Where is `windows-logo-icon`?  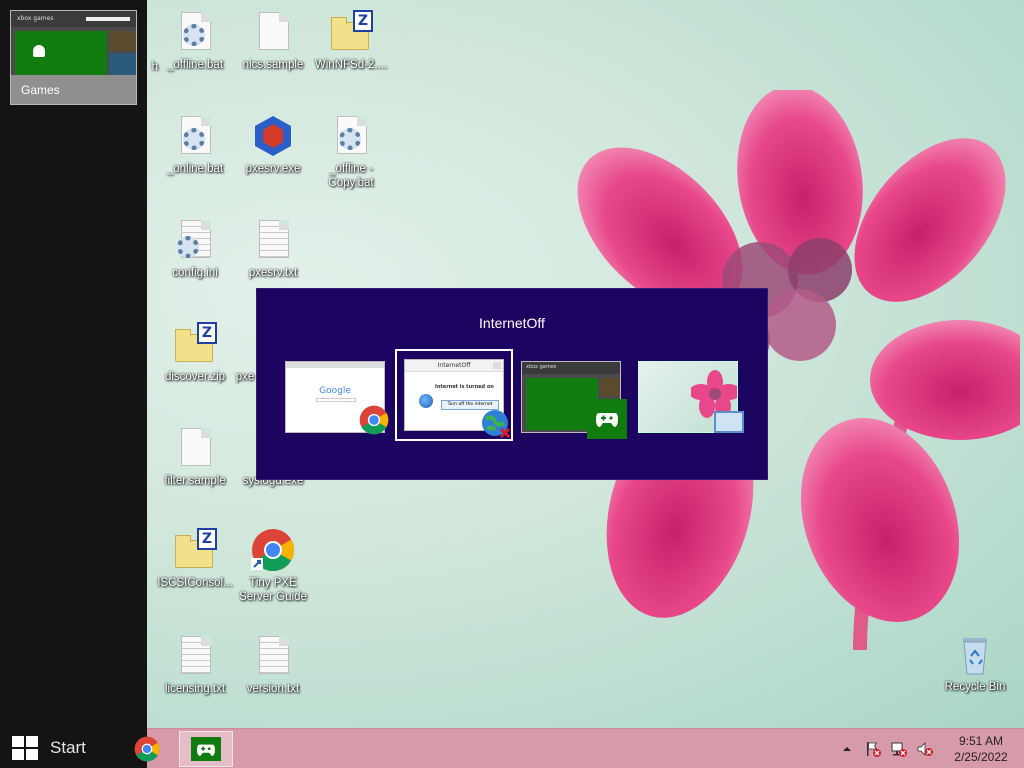 windows-logo-icon is located at coordinates (25, 748).